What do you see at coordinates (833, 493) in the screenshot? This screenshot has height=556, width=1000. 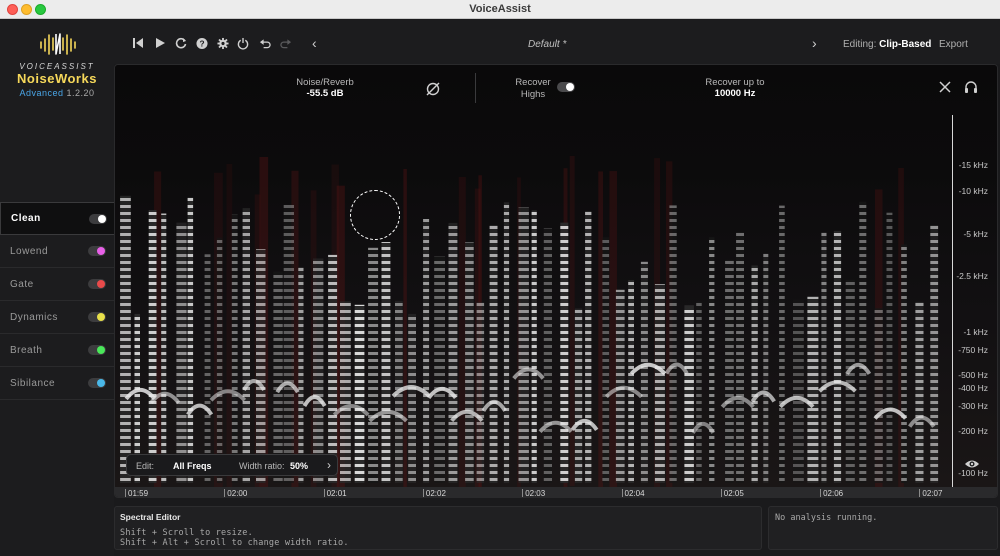 I see `timeline-label: 02:06` at bounding box center [833, 493].